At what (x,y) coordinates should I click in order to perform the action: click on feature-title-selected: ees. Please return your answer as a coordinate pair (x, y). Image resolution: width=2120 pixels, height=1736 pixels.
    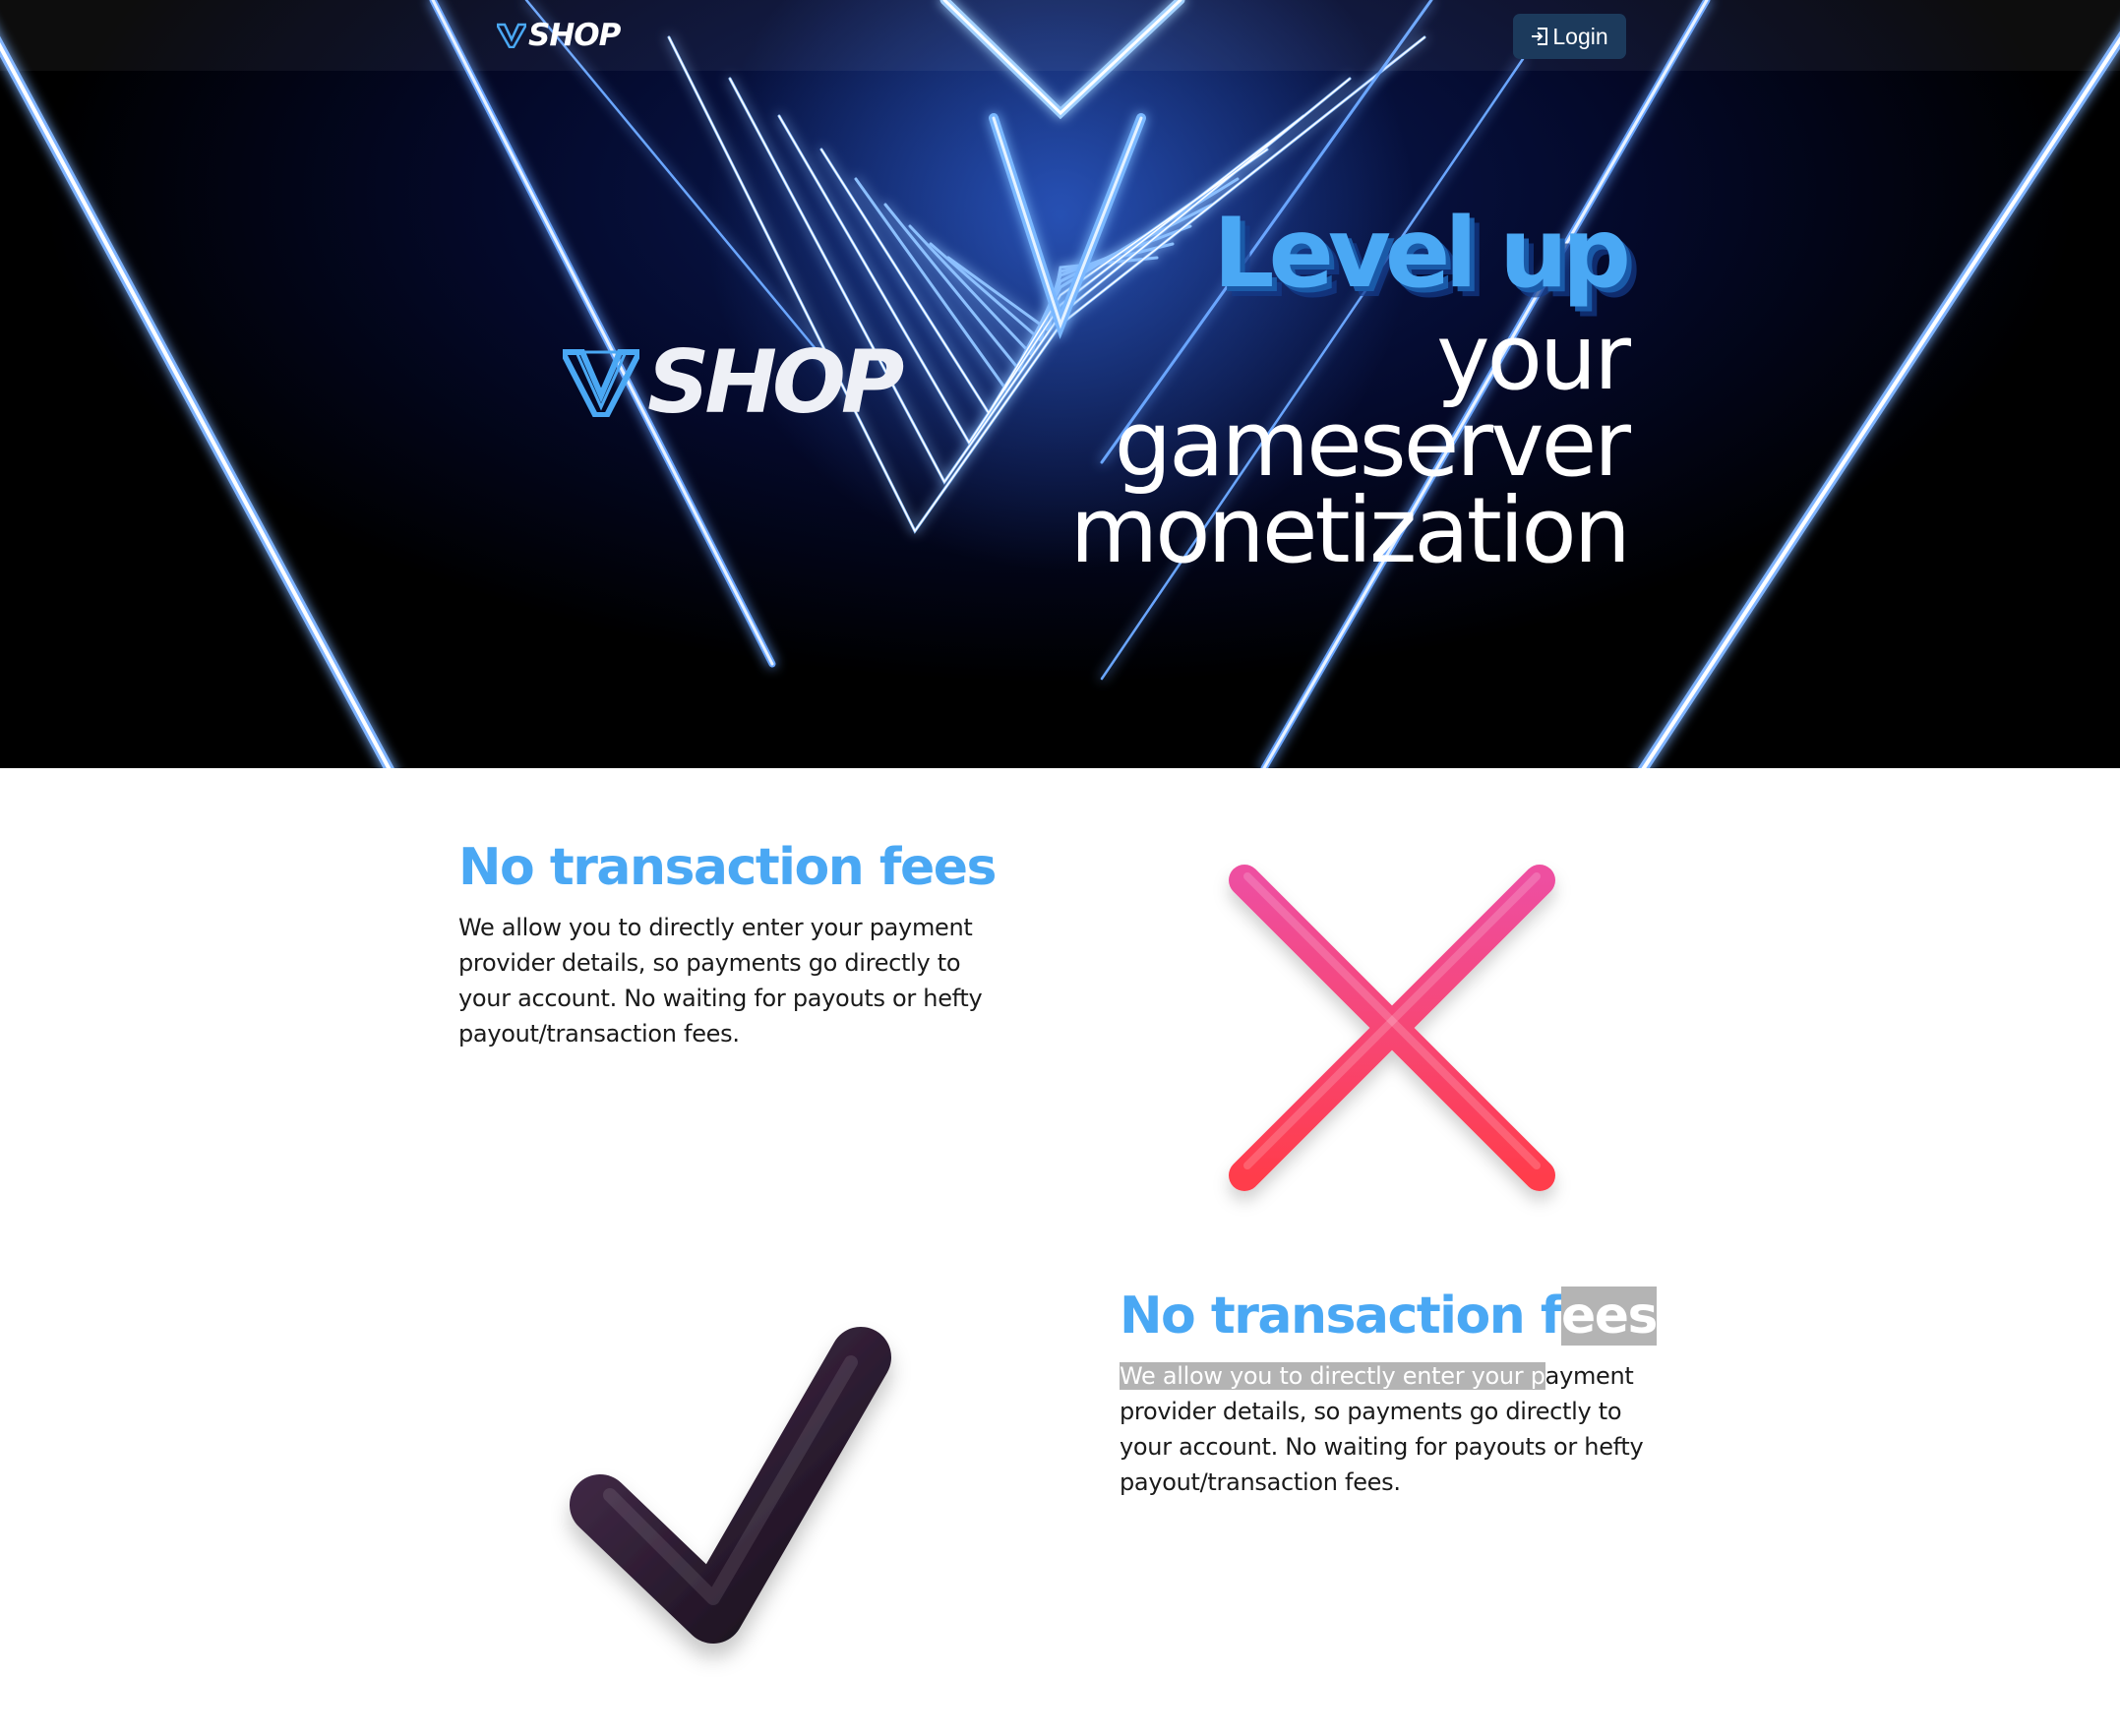
    Looking at the image, I should click on (1609, 1316).